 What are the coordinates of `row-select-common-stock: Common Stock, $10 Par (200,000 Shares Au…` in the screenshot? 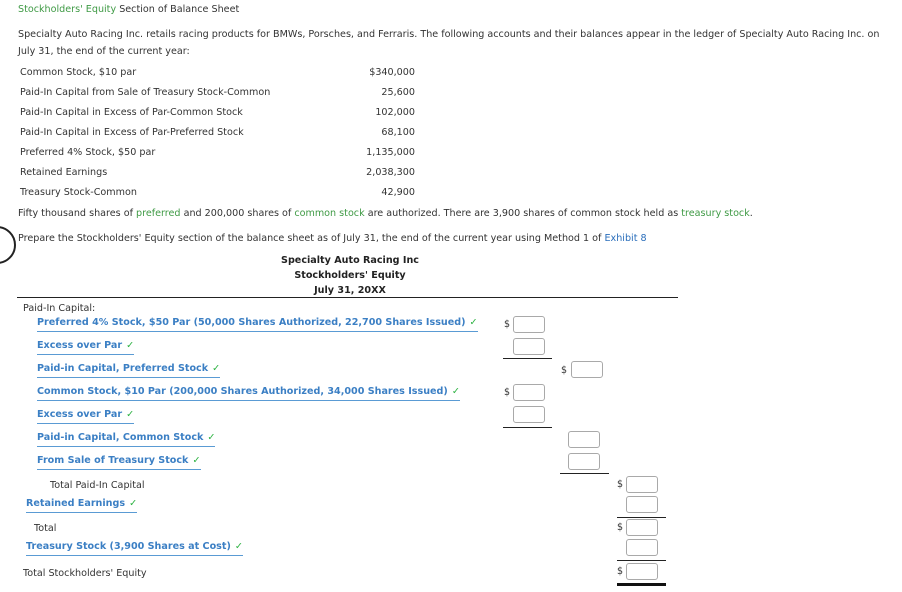 It's located at (248, 393).